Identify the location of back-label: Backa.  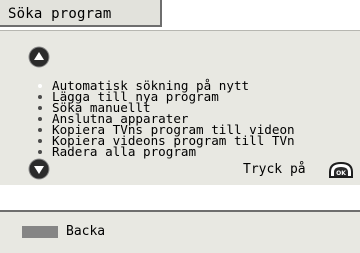
(86, 231).